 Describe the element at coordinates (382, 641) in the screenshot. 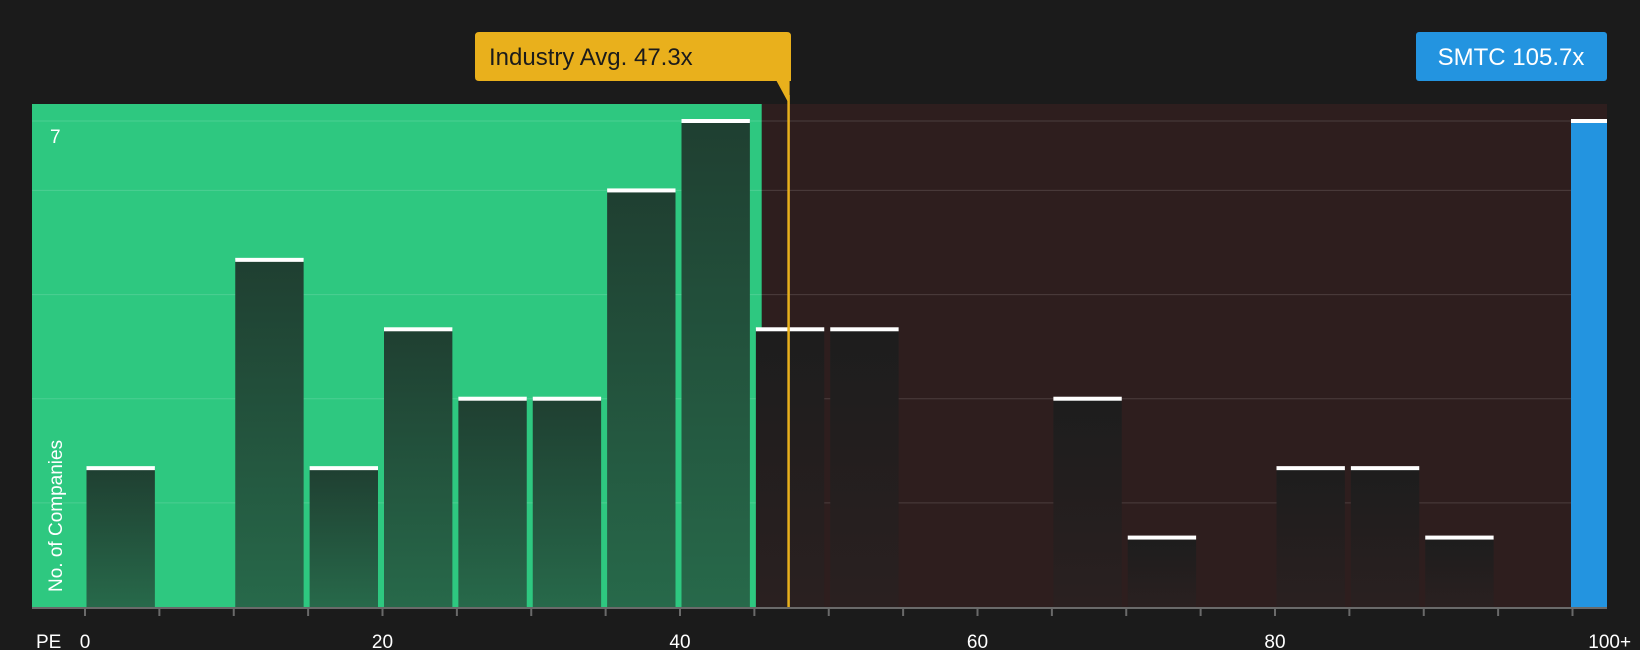

I see `x-tick-label: 20` at that location.